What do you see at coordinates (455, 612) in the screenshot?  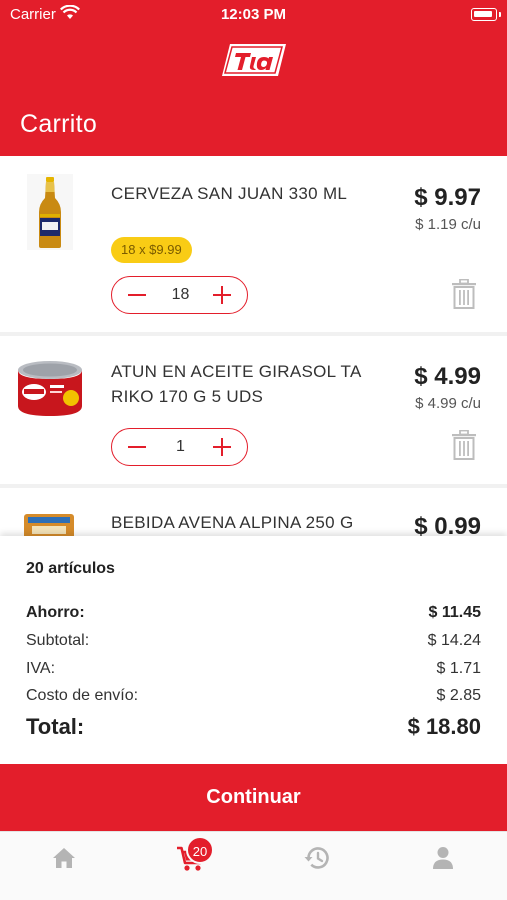 I see `savings-value: $ 11.45` at bounding box center [455, 612].